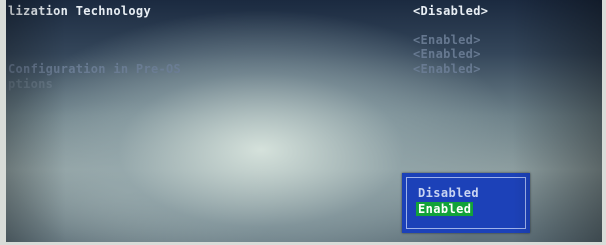 This screenshot has height=245, width=606. Describe the element at coordinates (304, 26) in the screenshot. I see `setting-row` at that location.